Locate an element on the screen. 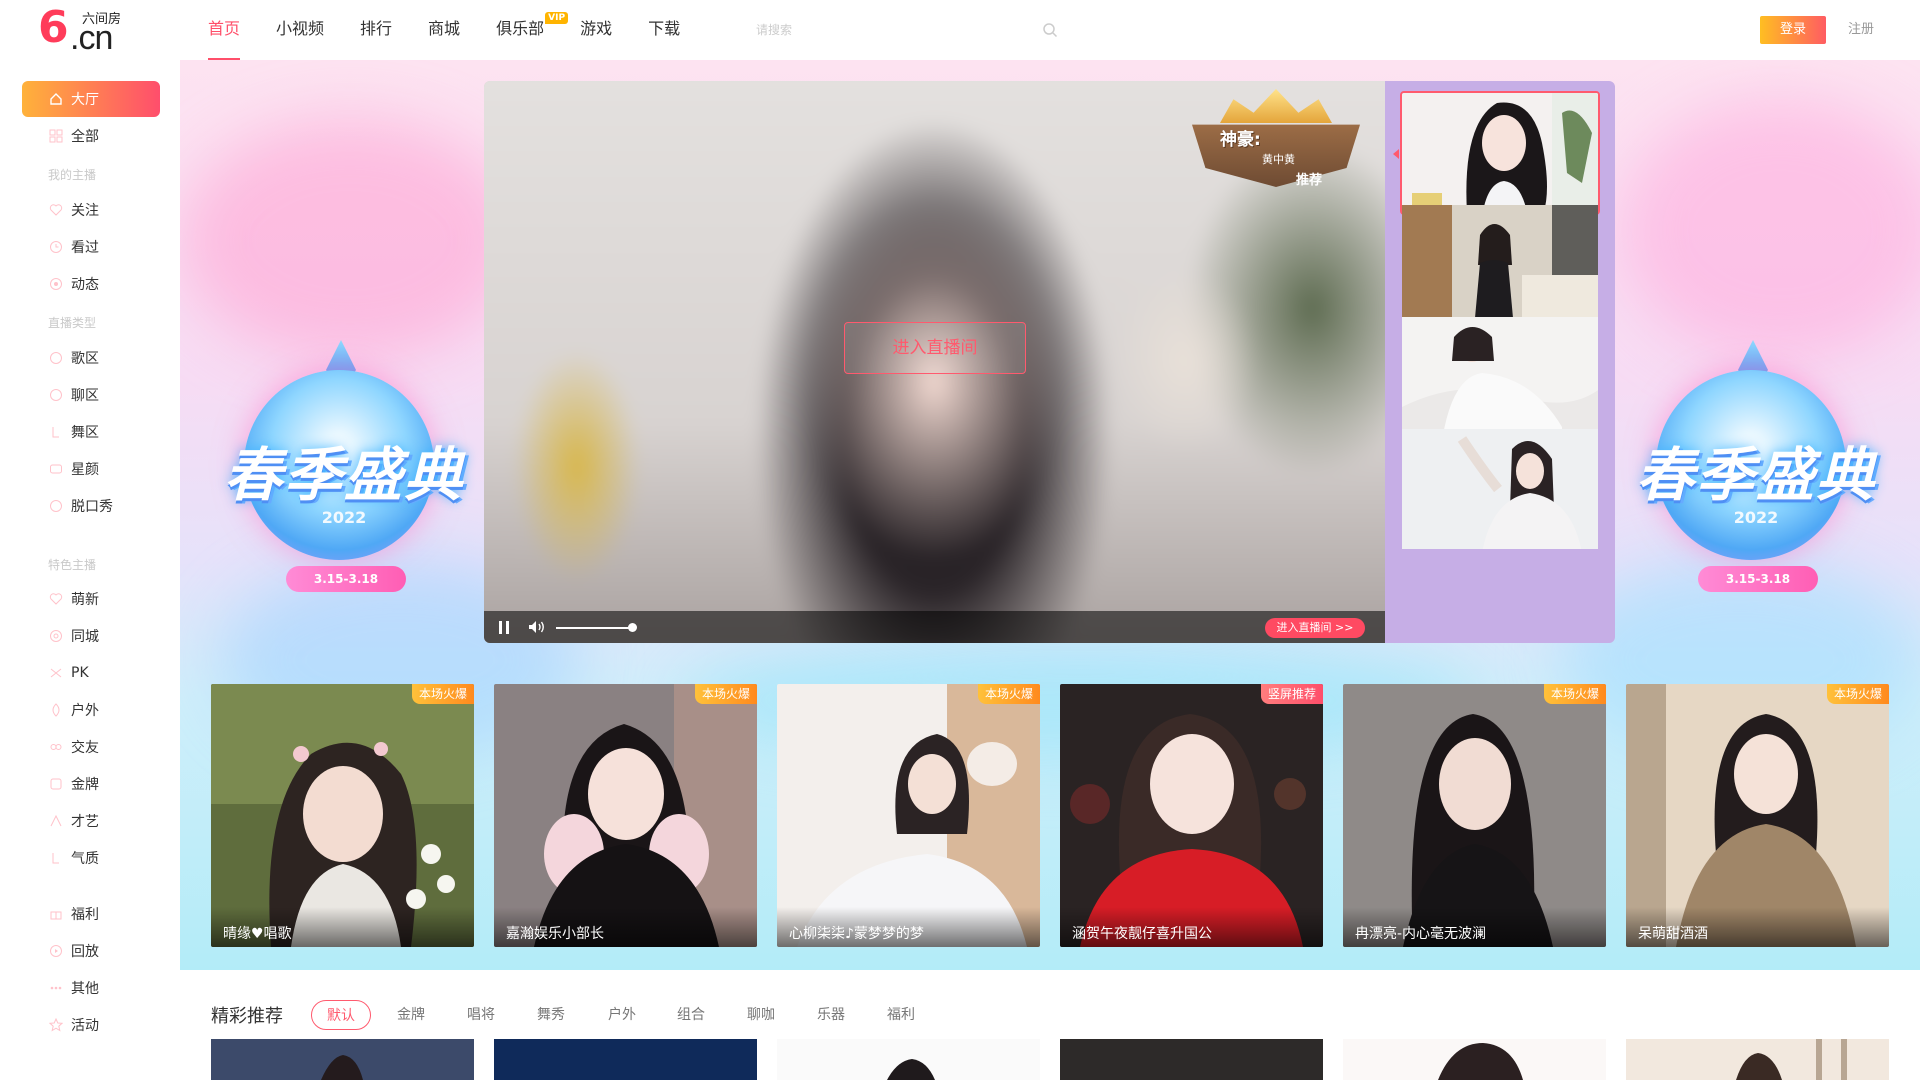 This screenshot has height=1080, width=1920. sidebar-item-replay: 回放 is located at coordinates (91, 951).